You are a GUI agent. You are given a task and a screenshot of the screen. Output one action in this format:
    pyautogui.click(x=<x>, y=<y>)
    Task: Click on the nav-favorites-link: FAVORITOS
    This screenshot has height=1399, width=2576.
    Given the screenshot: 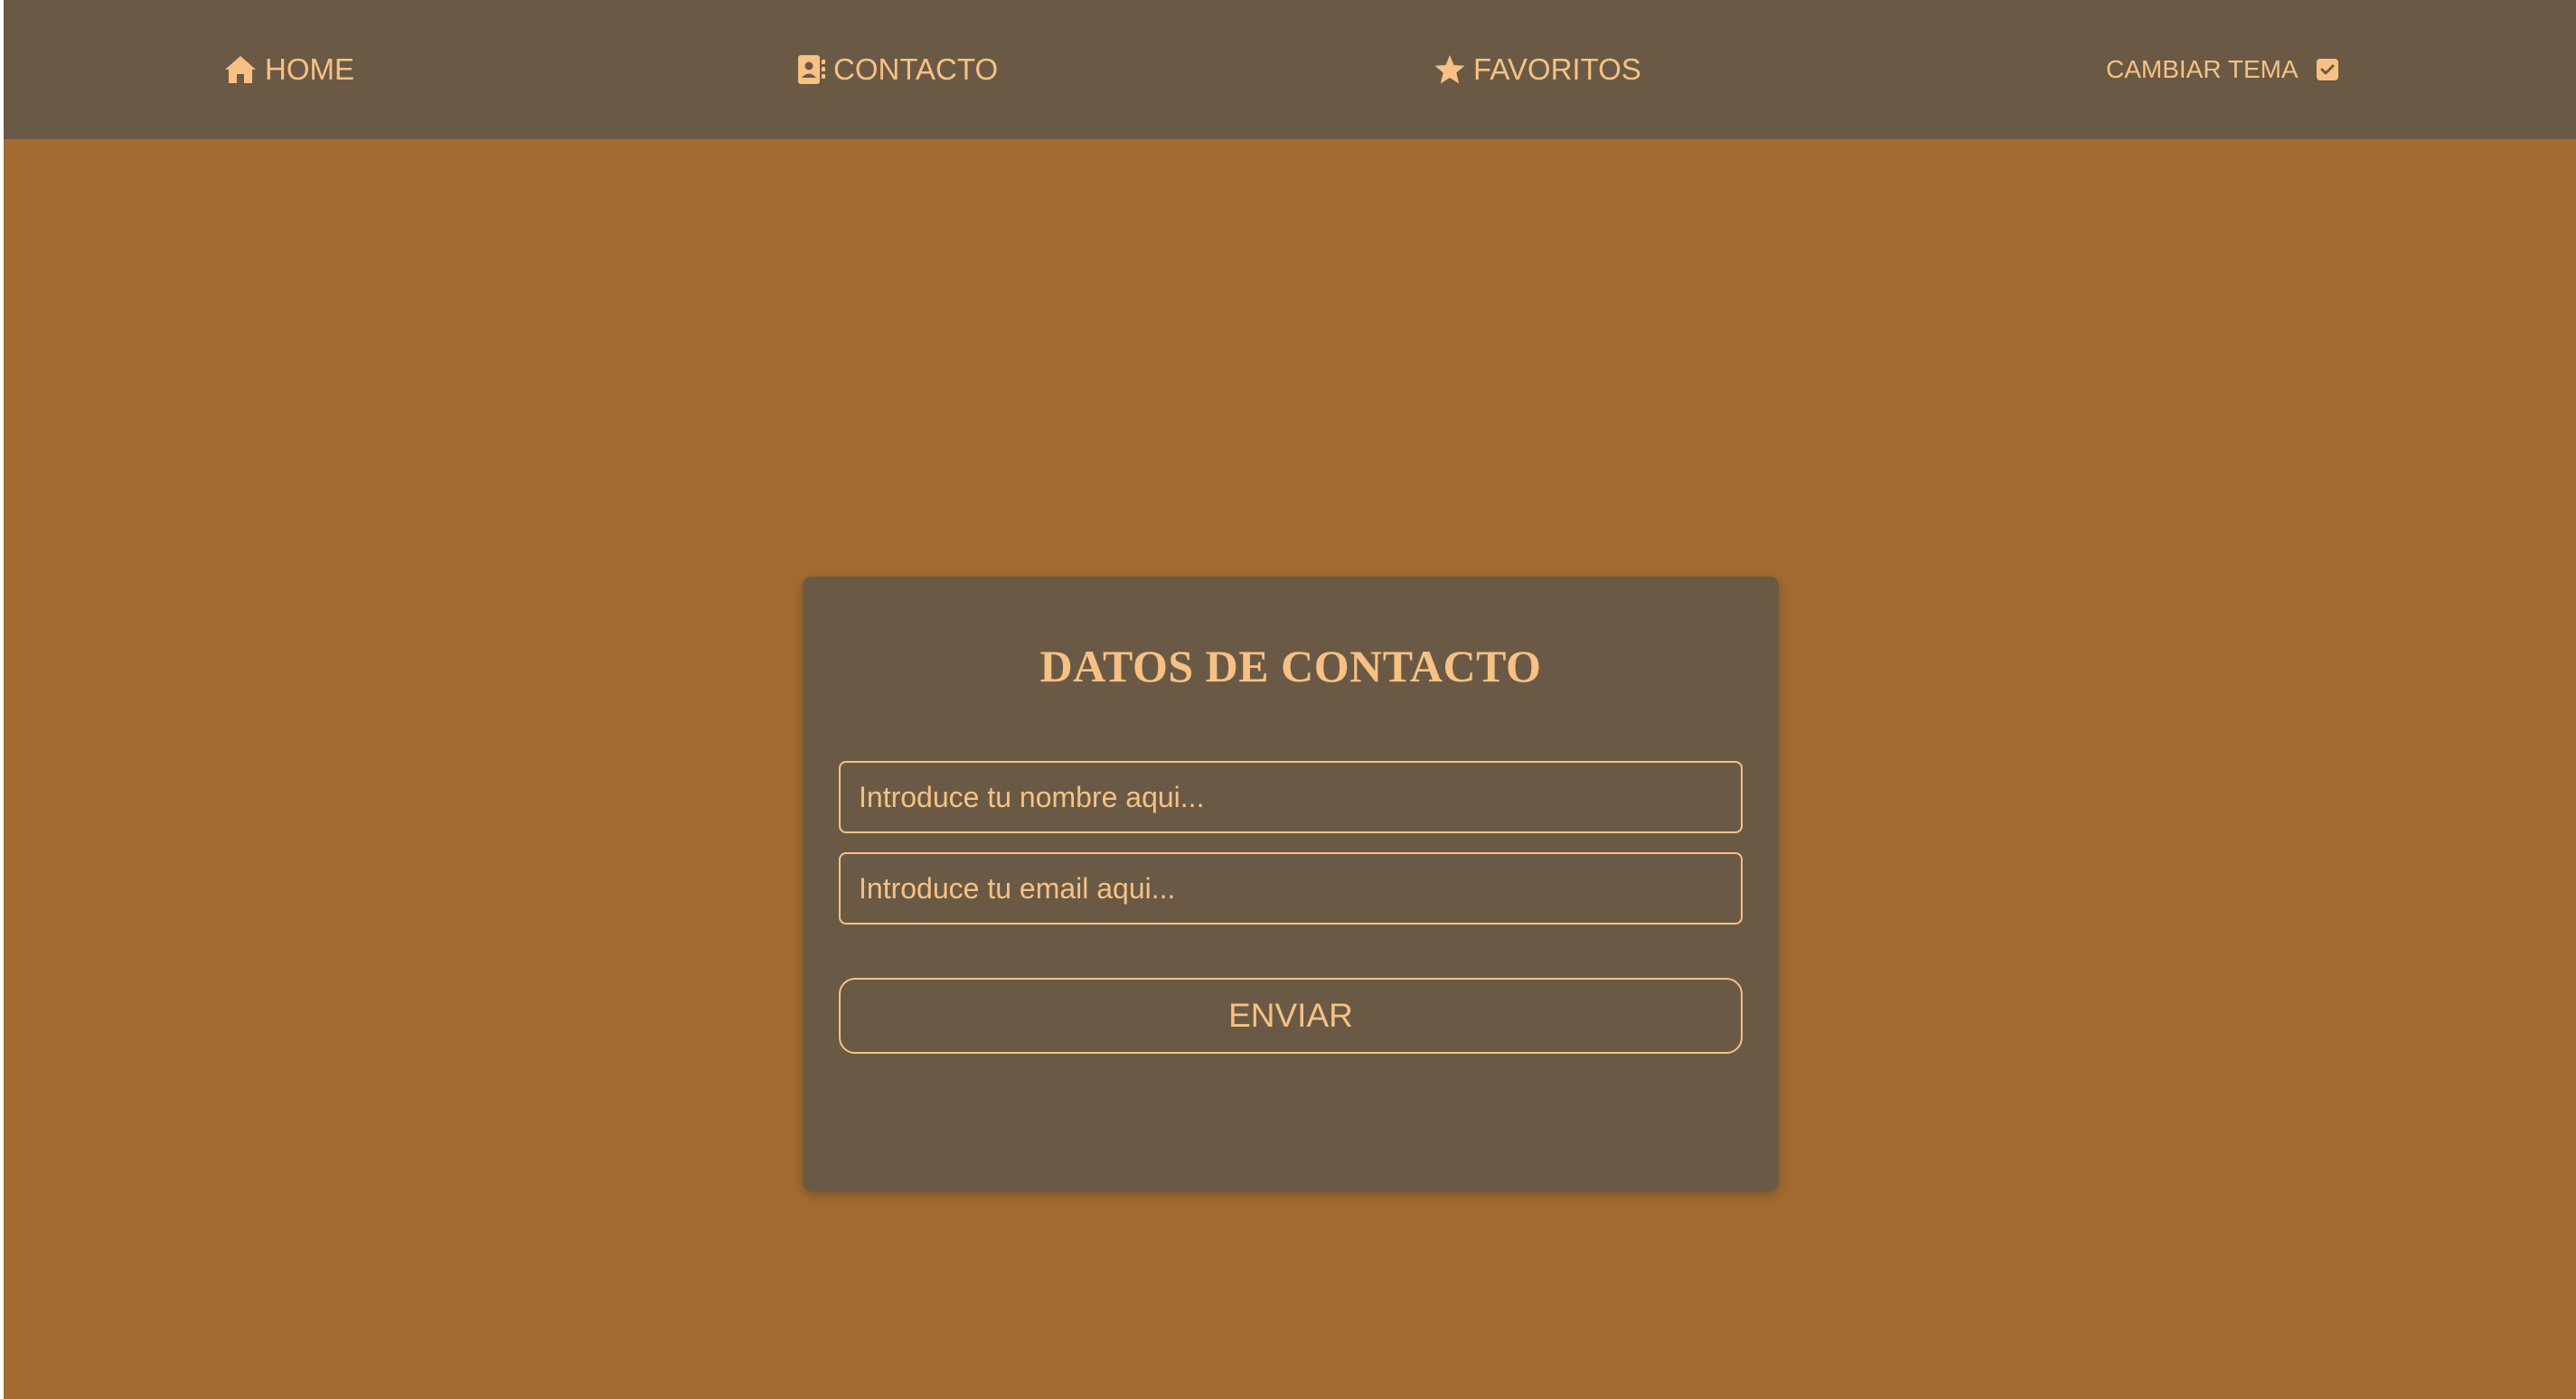 What is the action you would take?
    pyautogui.click(x=1537, y=69)
    